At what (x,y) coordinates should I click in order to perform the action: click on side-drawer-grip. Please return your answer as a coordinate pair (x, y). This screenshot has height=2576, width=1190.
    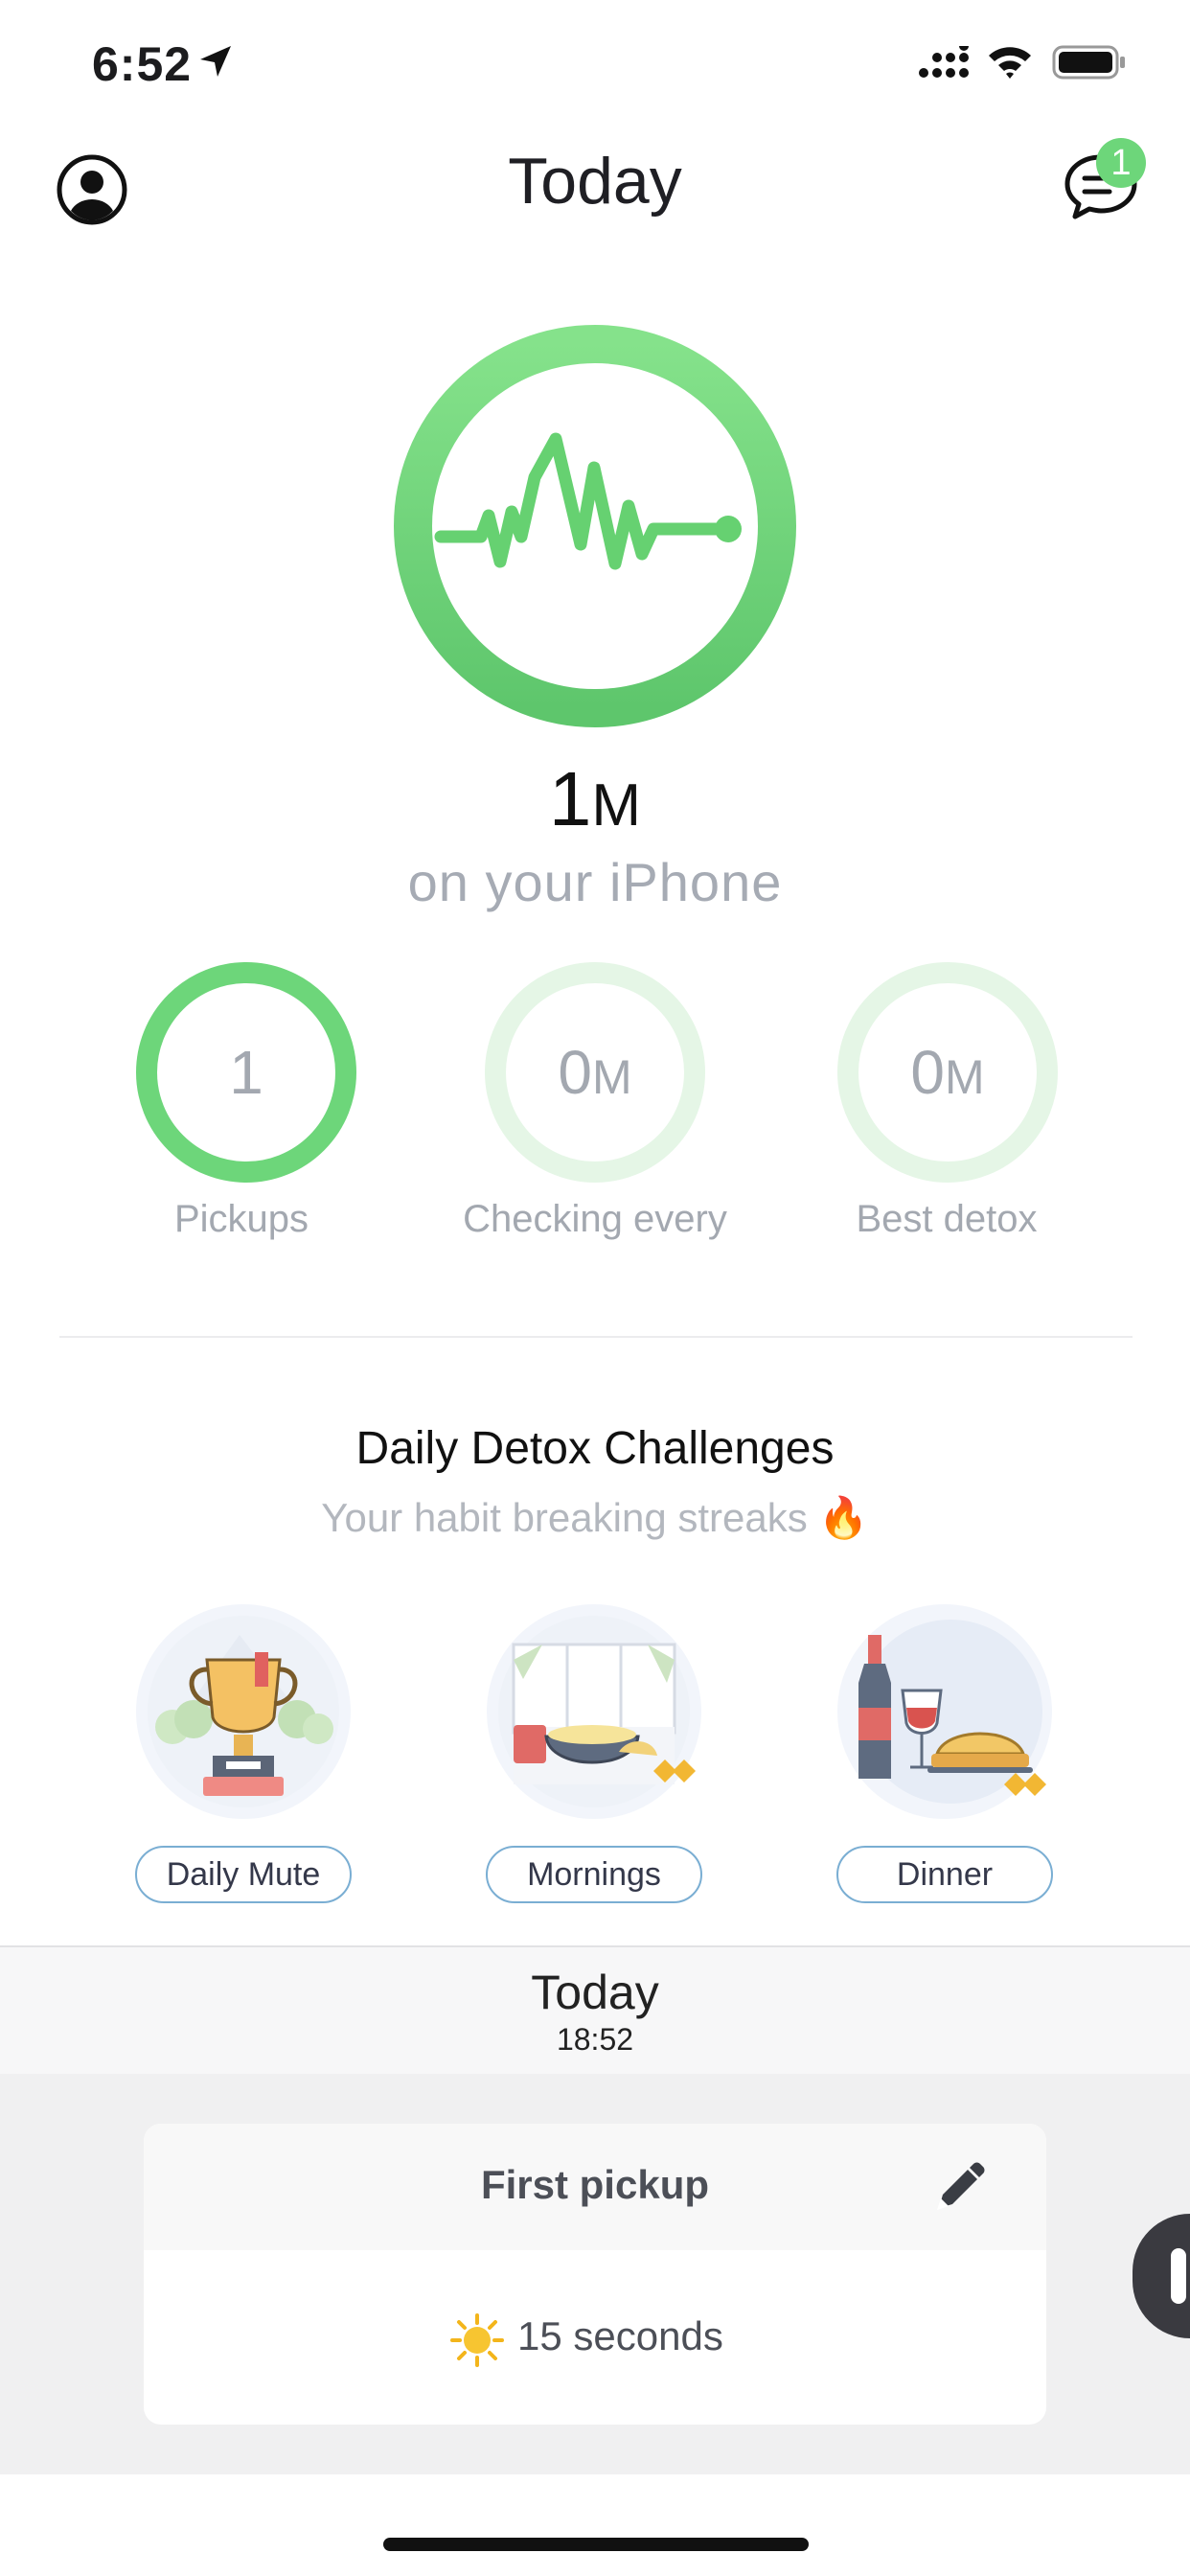
    Looking at the image, I should click on (1178, 2276).